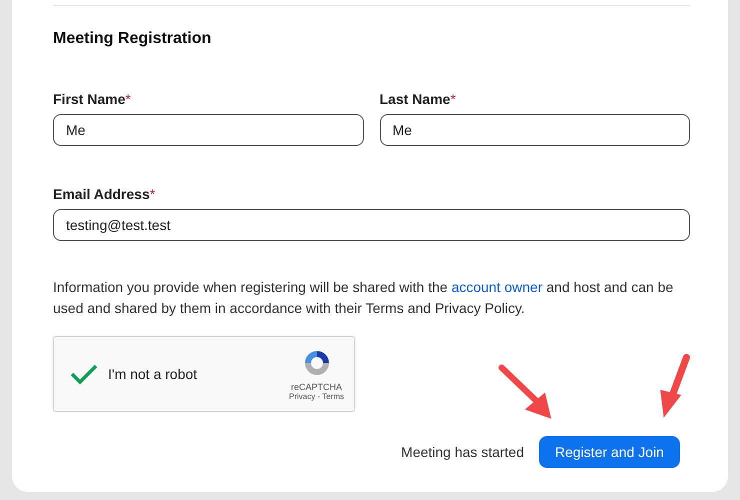  What do you see at coordinates (415, 99) in the screenshot?
I see `field-label: Last Name` at bounding box center [415, 99].